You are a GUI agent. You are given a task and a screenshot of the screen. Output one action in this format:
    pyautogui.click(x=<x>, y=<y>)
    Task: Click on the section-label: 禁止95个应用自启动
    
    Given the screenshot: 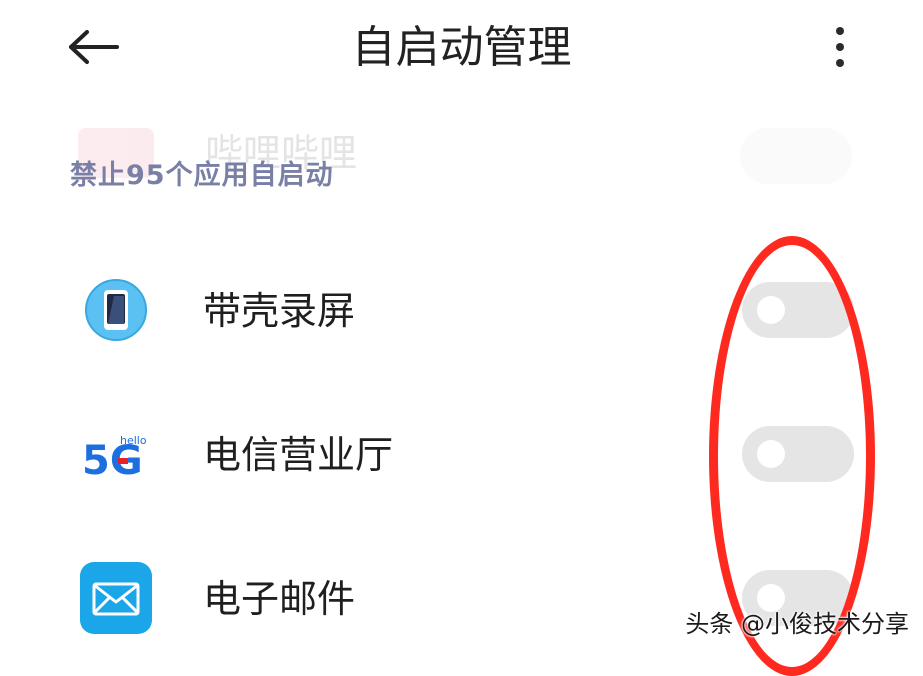 What is the action you would take?
    pyautogui.click(x=202, y=175)
    